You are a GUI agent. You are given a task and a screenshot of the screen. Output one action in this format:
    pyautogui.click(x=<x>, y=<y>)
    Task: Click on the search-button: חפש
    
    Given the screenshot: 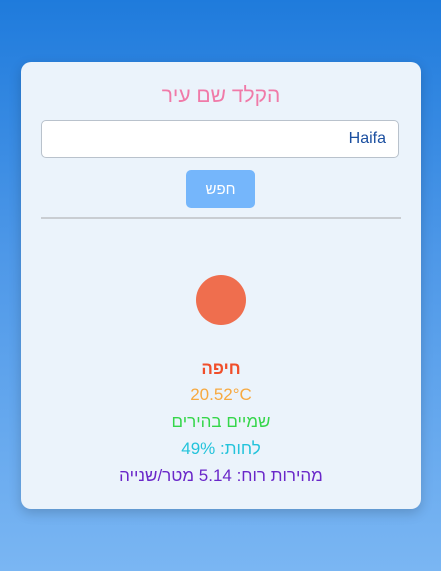 What is the action you would take?
    pyautogui.click(x=220, y=189)
    